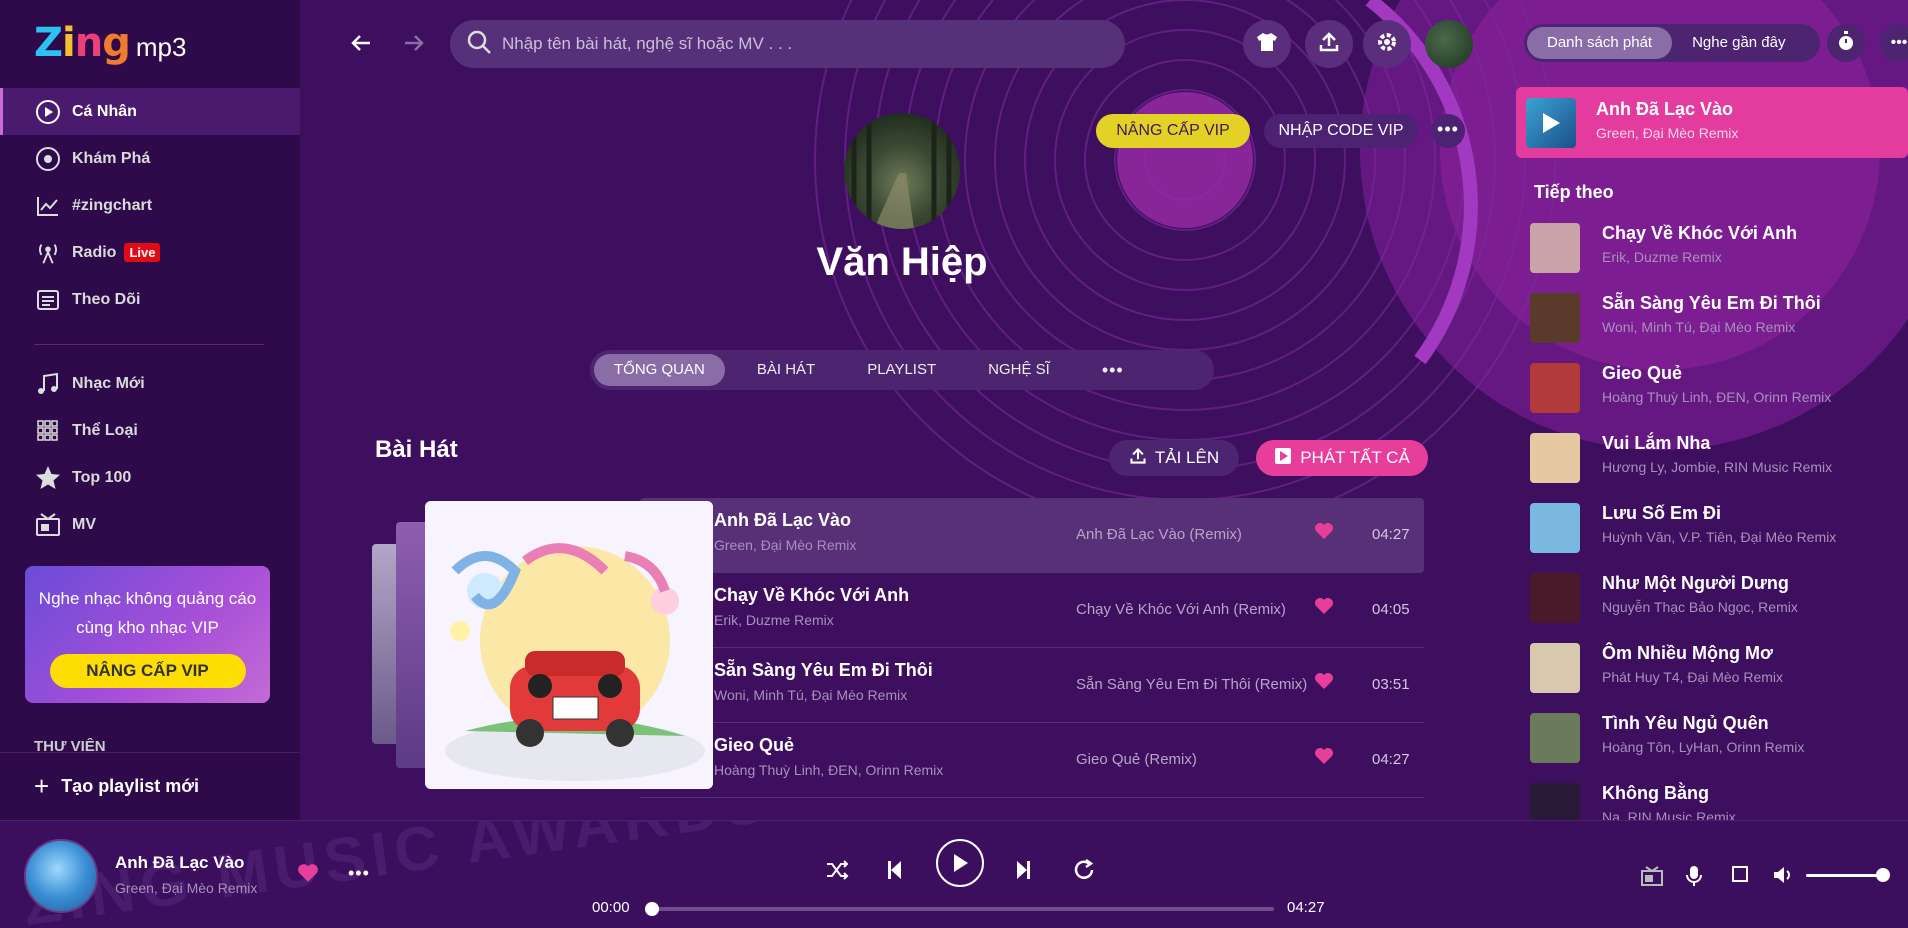 This screenshot has width=1908, height=928. I want to click on volume-knob, so click(1883, 875).